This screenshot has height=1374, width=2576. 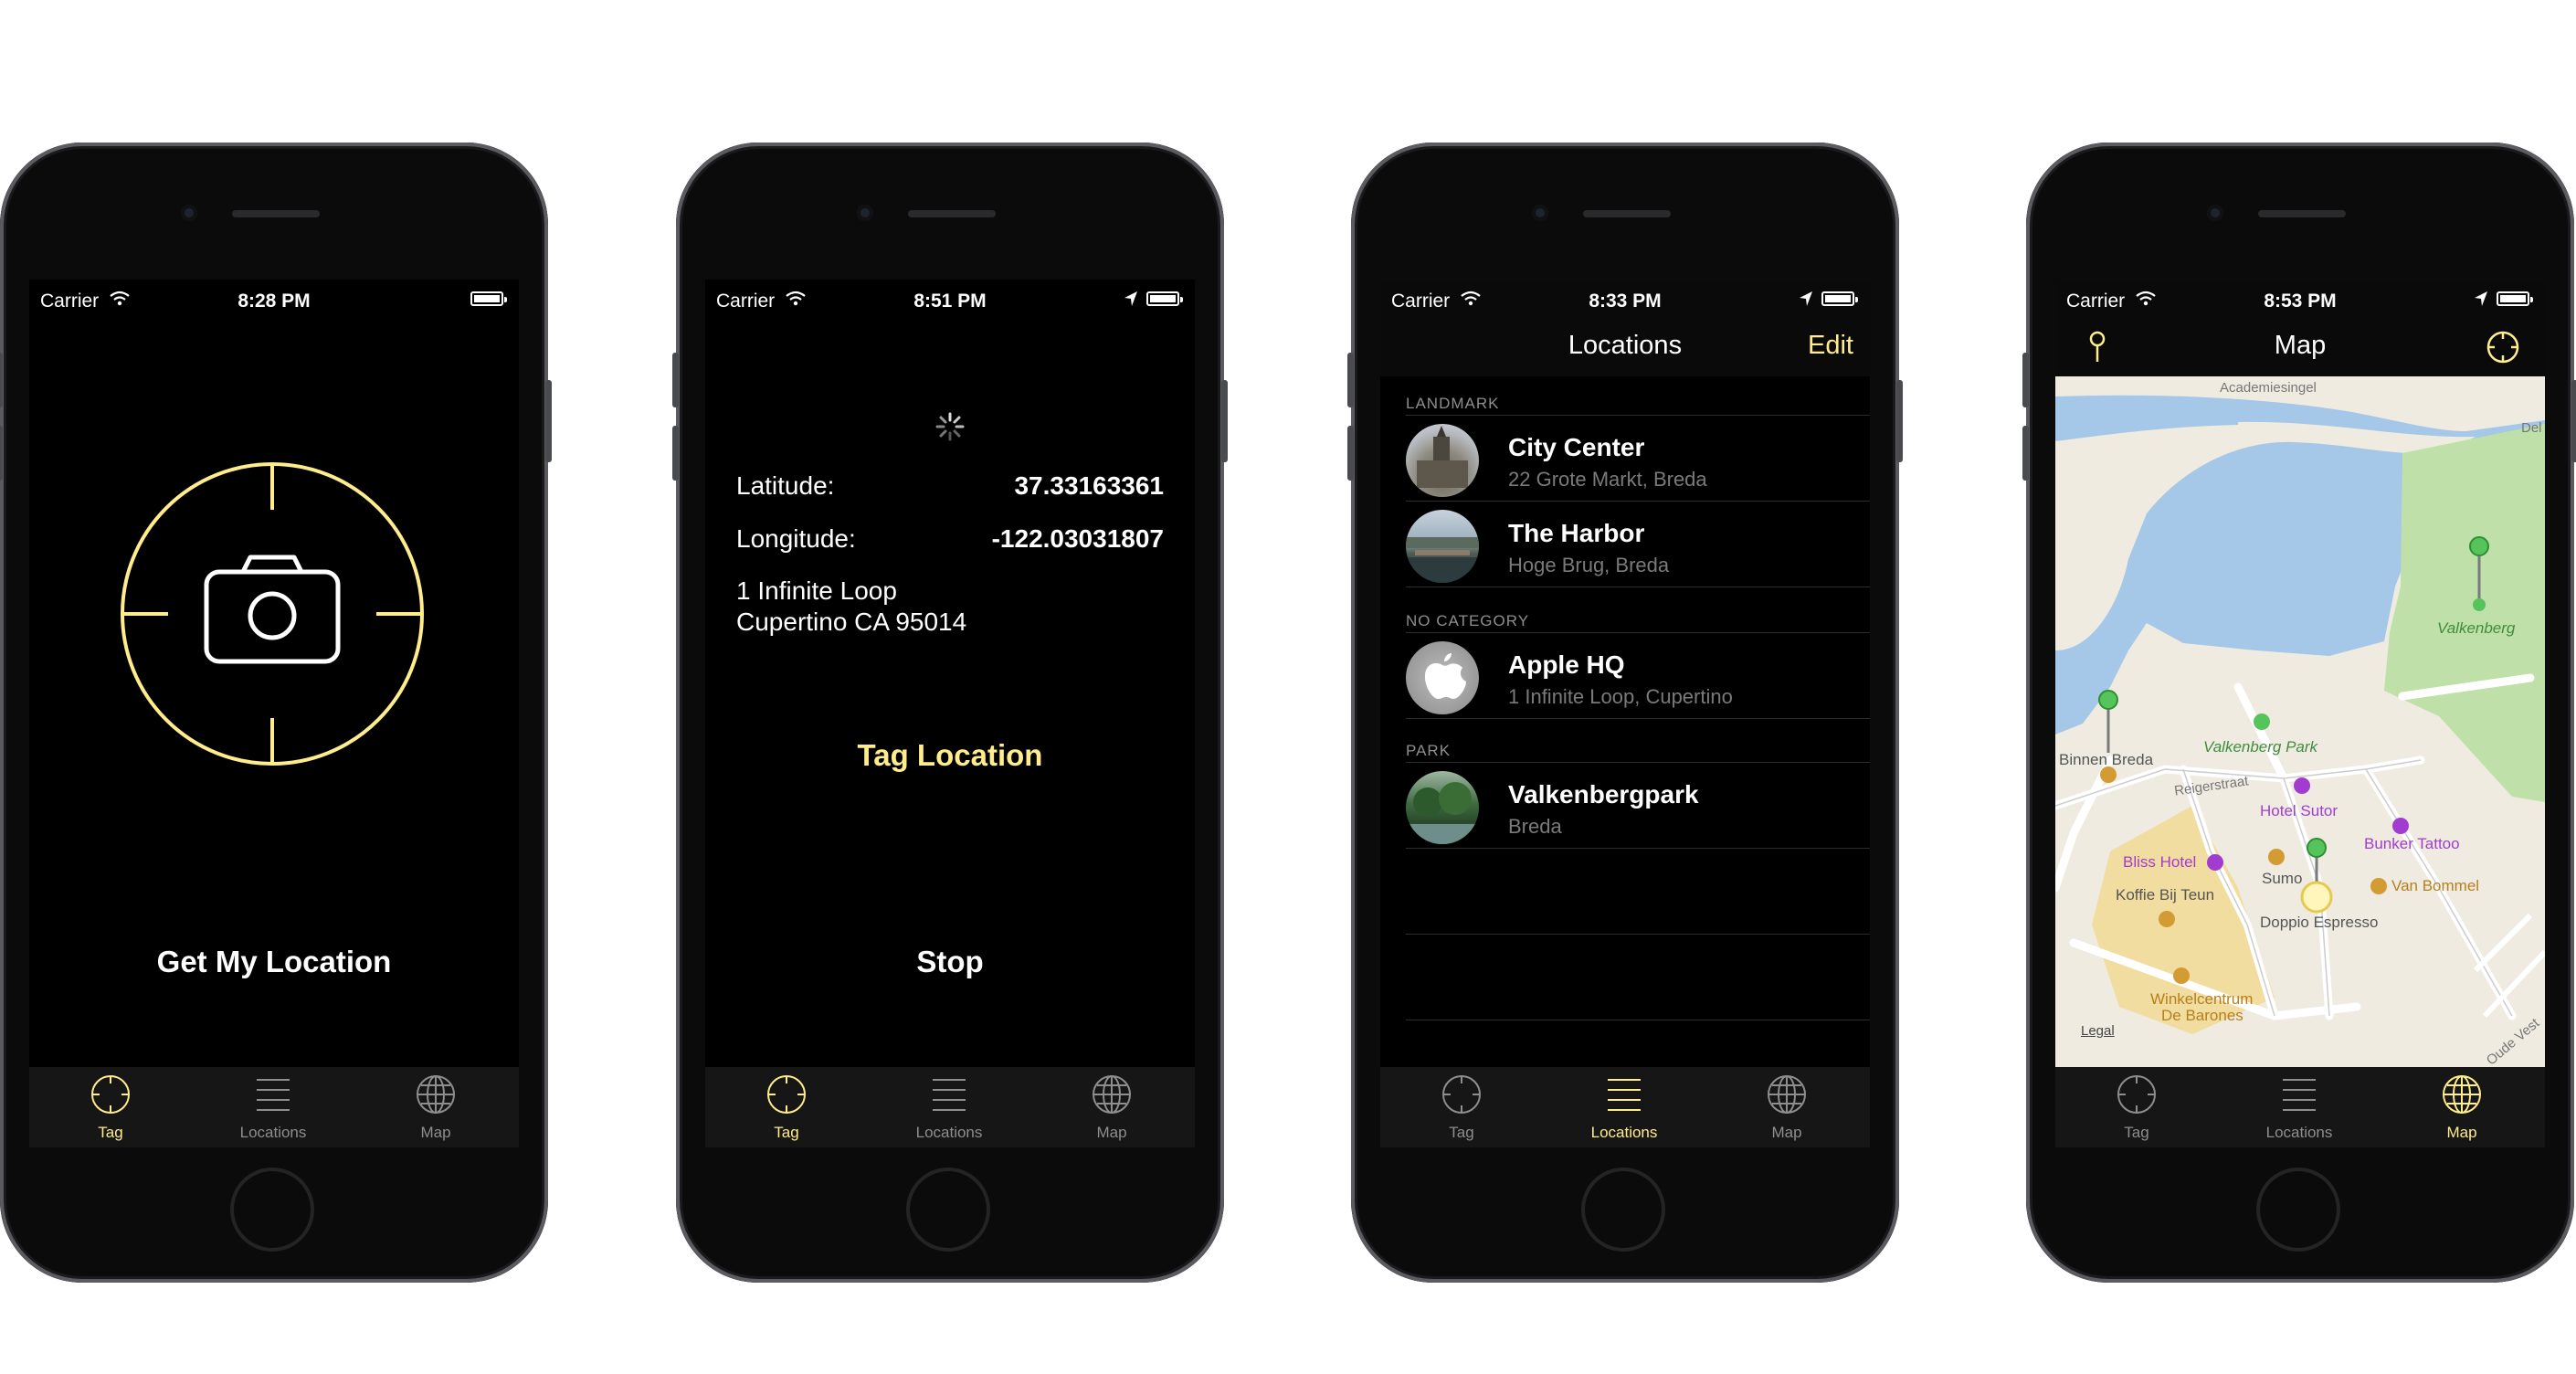 I want to click on tag-location-button: Tag Location, so click(x=950, y=755).